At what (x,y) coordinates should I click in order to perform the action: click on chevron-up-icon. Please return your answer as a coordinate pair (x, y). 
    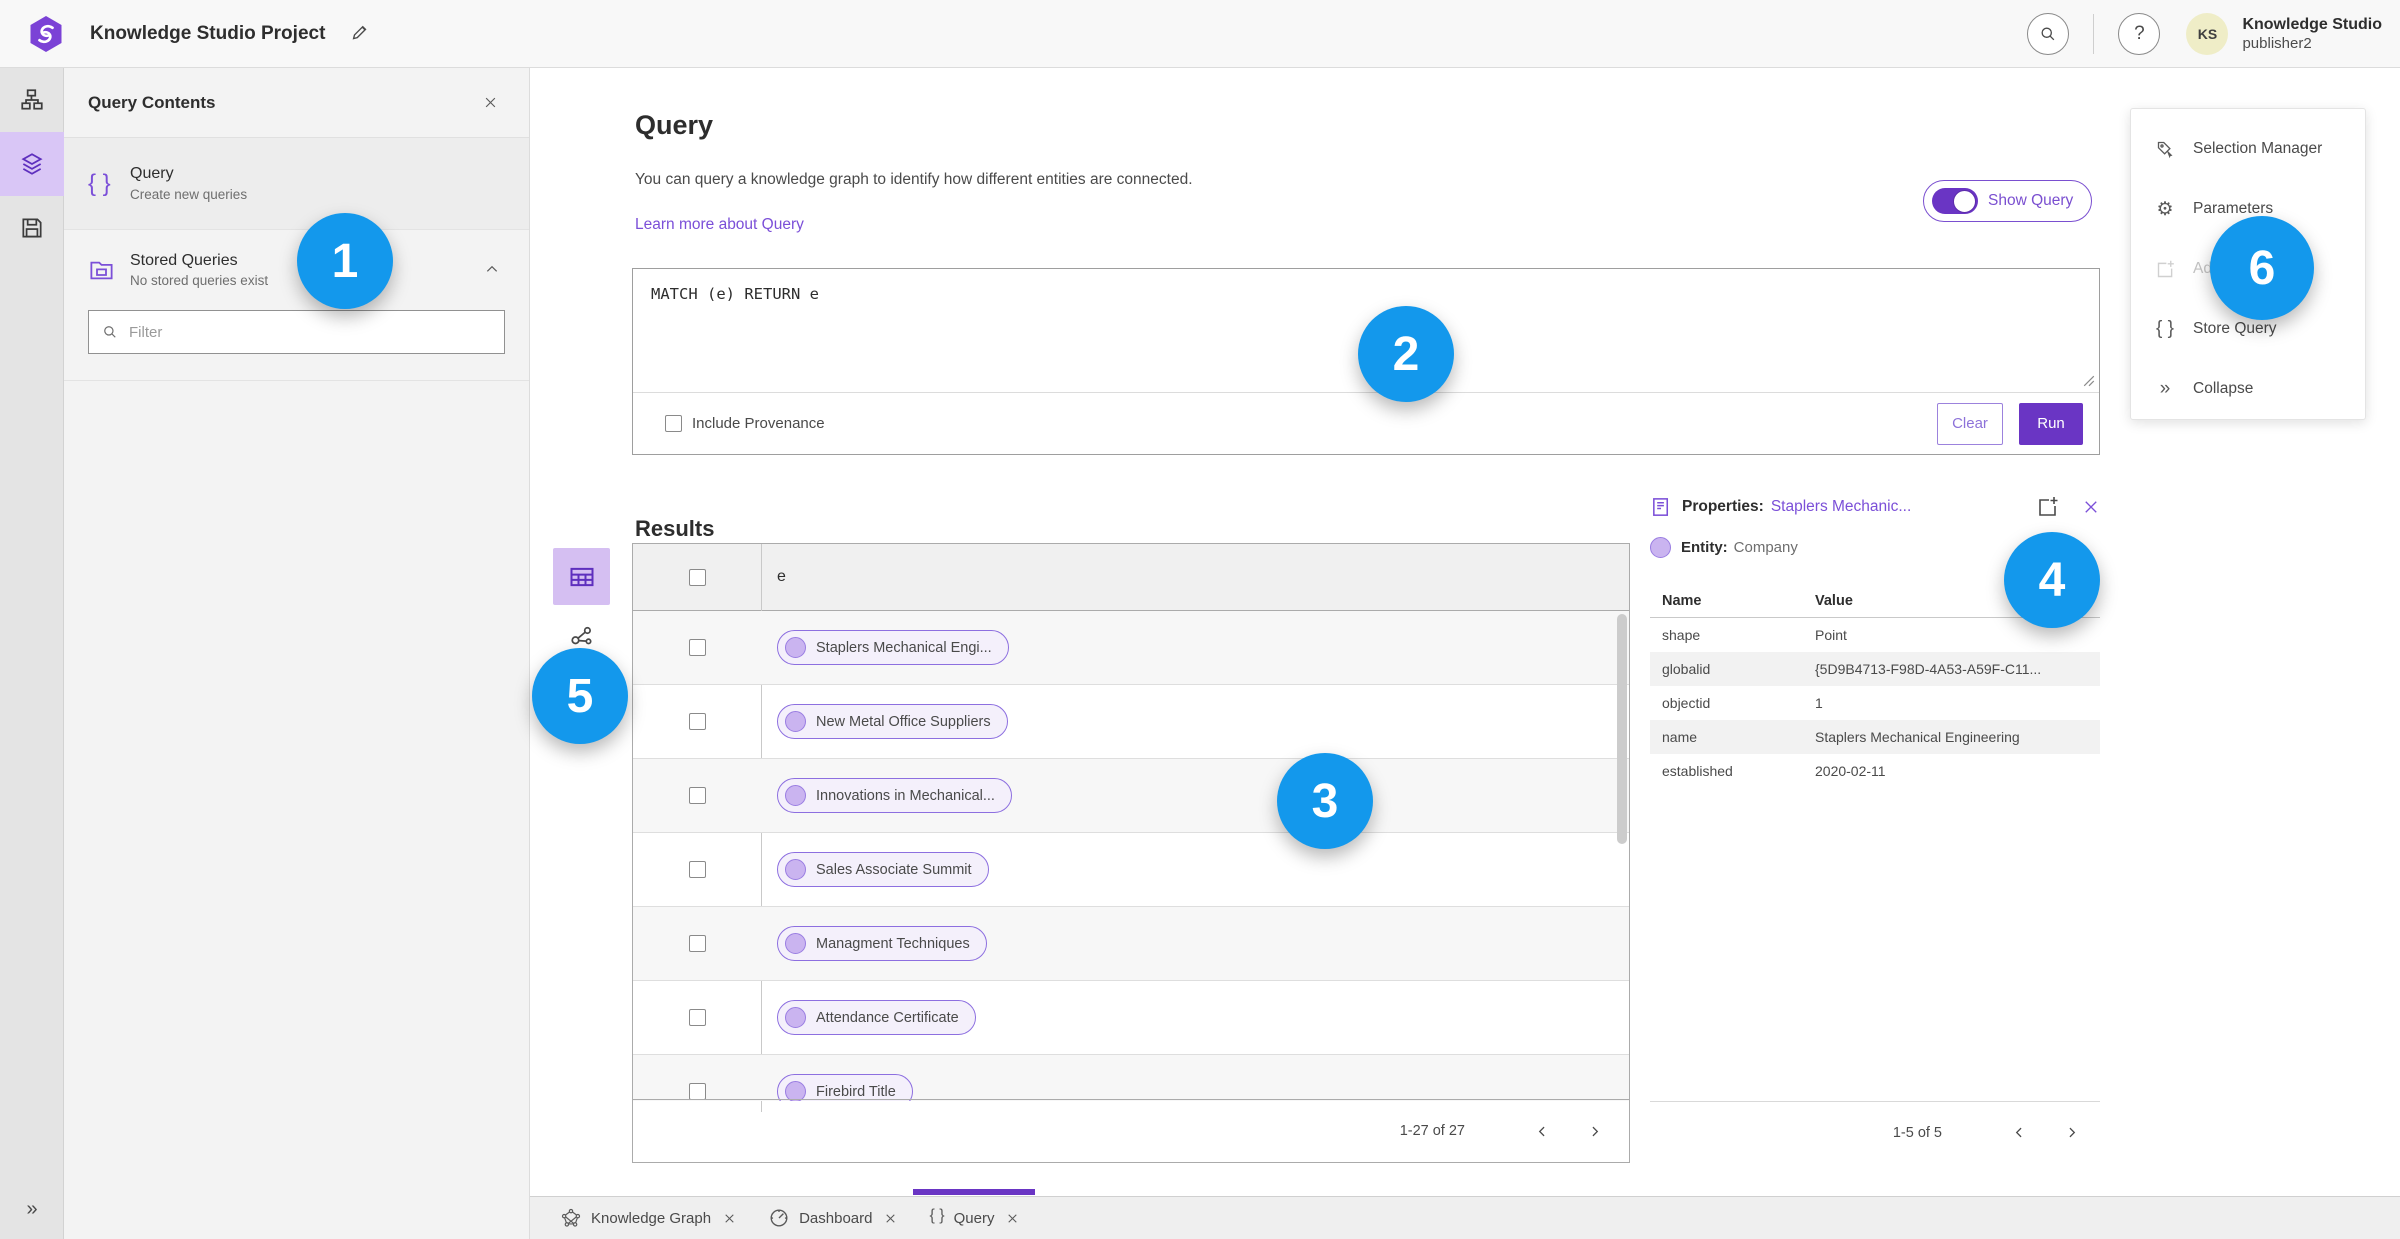
    Looking at the image, I should click on (492, 268).